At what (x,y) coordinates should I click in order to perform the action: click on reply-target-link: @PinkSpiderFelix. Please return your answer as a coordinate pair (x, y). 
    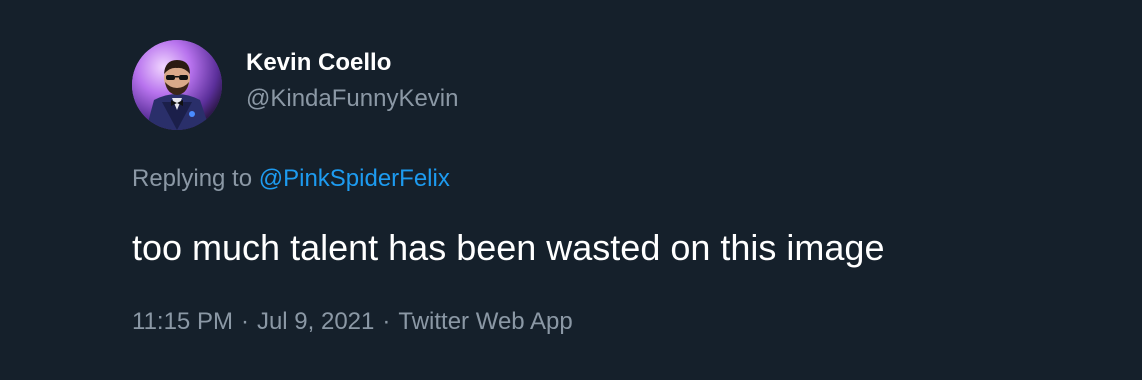
    Looking at the image, I should click on (354, 178).